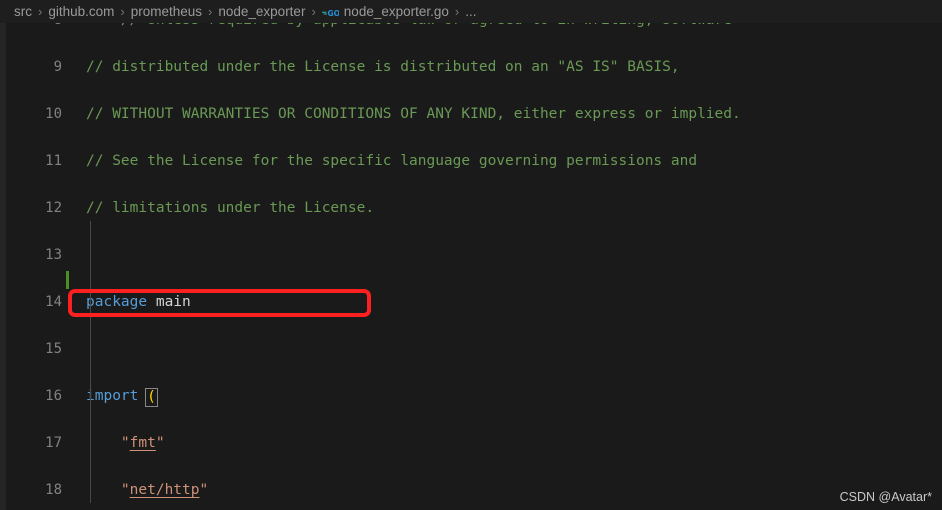  What do you see at coordinates (112, 396) in the screenshot?
I see `token-keyword: import` at bounding box center [112, 396].